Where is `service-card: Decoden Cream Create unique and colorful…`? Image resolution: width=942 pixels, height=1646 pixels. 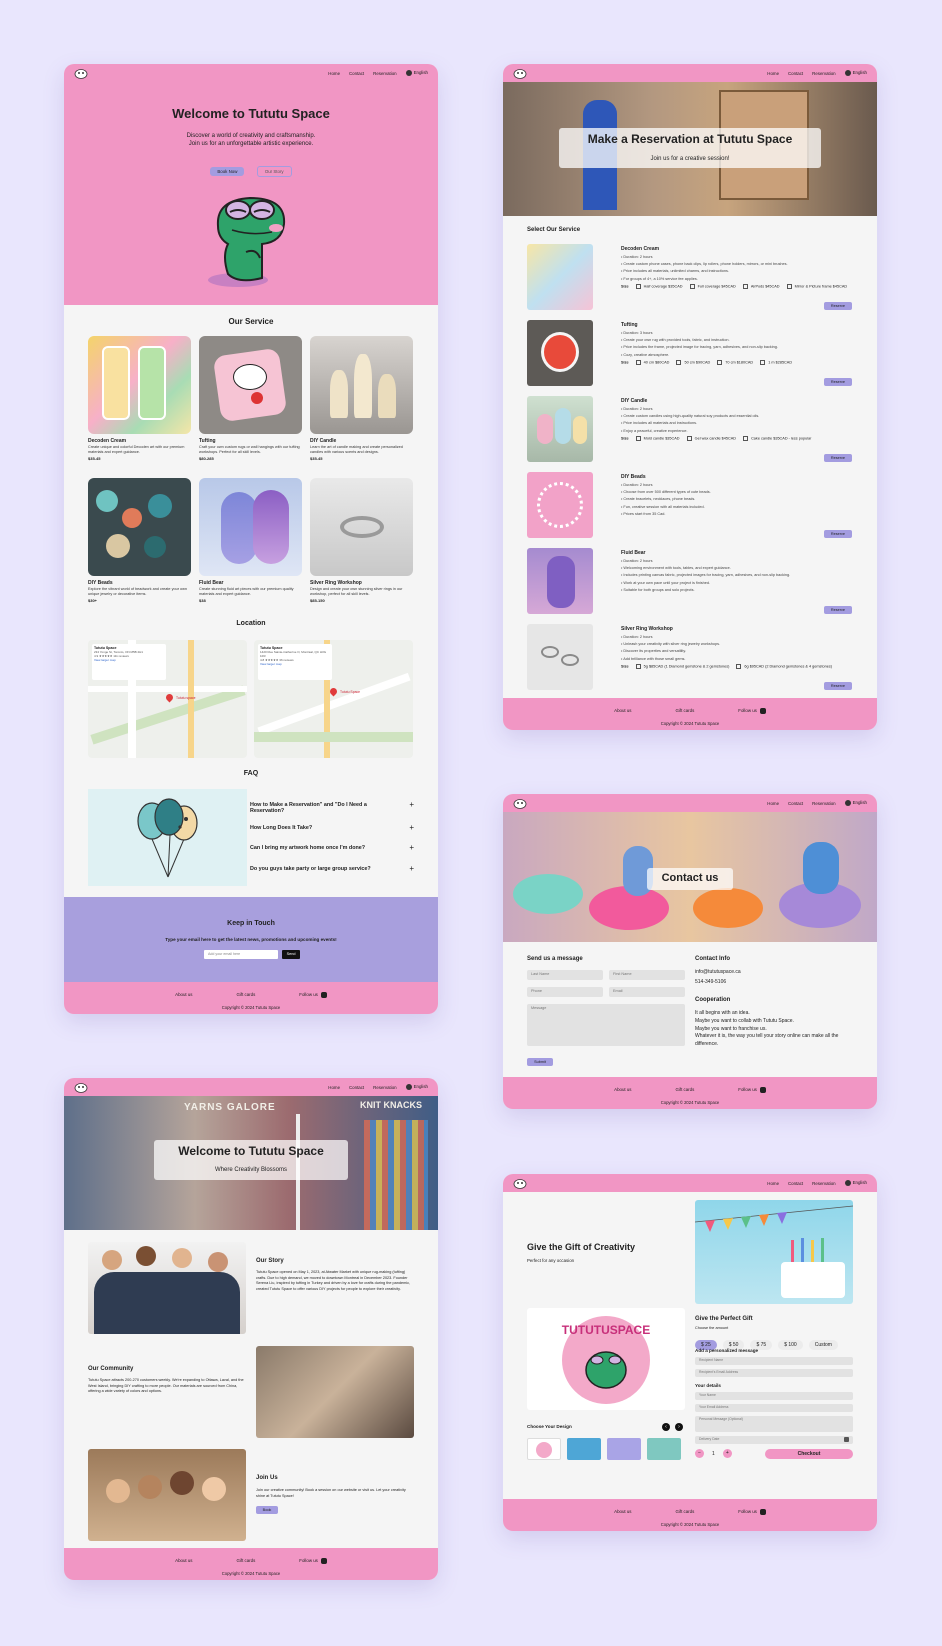
service-card: Decoden Cream Create unique and colorful… is located at coordinates (139, 398).